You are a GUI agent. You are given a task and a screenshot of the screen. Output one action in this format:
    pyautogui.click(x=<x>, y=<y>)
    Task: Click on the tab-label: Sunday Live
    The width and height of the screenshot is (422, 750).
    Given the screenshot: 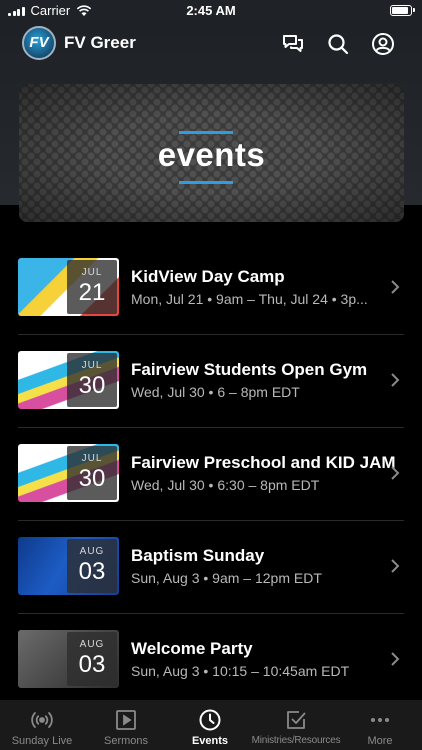 What is the action you would take?
    pyautogui.click(x=42, y=741)
    